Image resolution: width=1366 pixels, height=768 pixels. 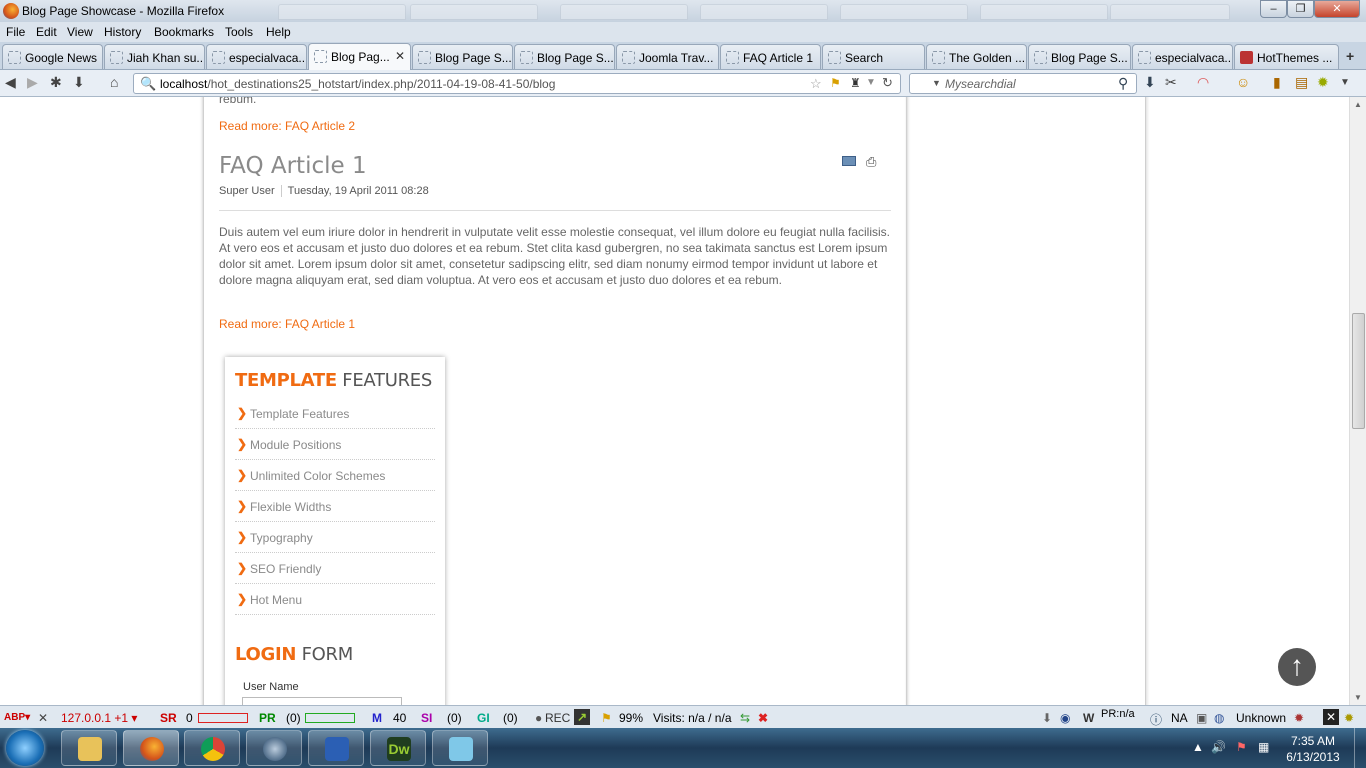 I want to click on tab-faq-article-1: FAQ Article 1, so click(x=770, y=56).